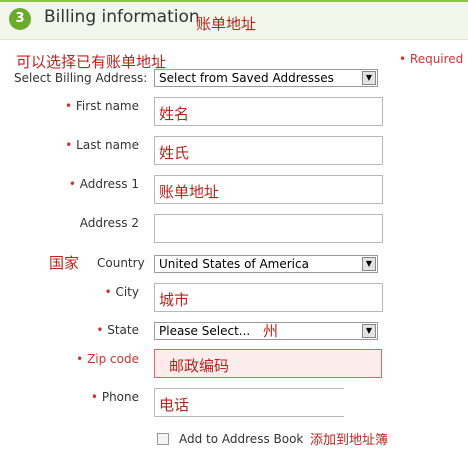  What do you see at coordinates (268, 111) in the screenshot?
I see `first-name-field: 姓名` at bounding box center [268, 111].